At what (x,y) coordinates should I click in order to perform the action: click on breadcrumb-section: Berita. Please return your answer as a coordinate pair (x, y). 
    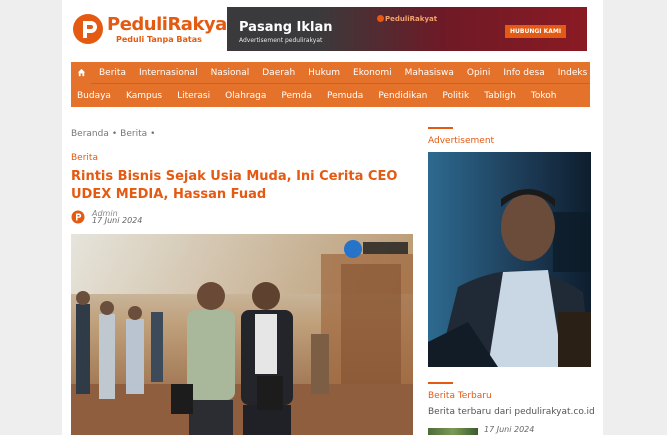
    Looking at the image, I should click on (133, 134).